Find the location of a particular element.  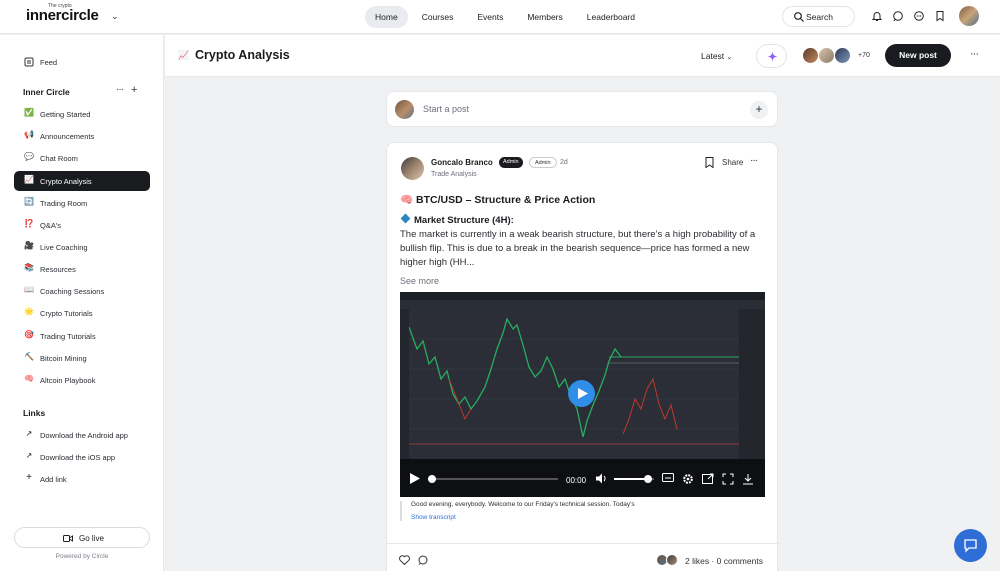

messages-icon is located at coordinates (919, 16).